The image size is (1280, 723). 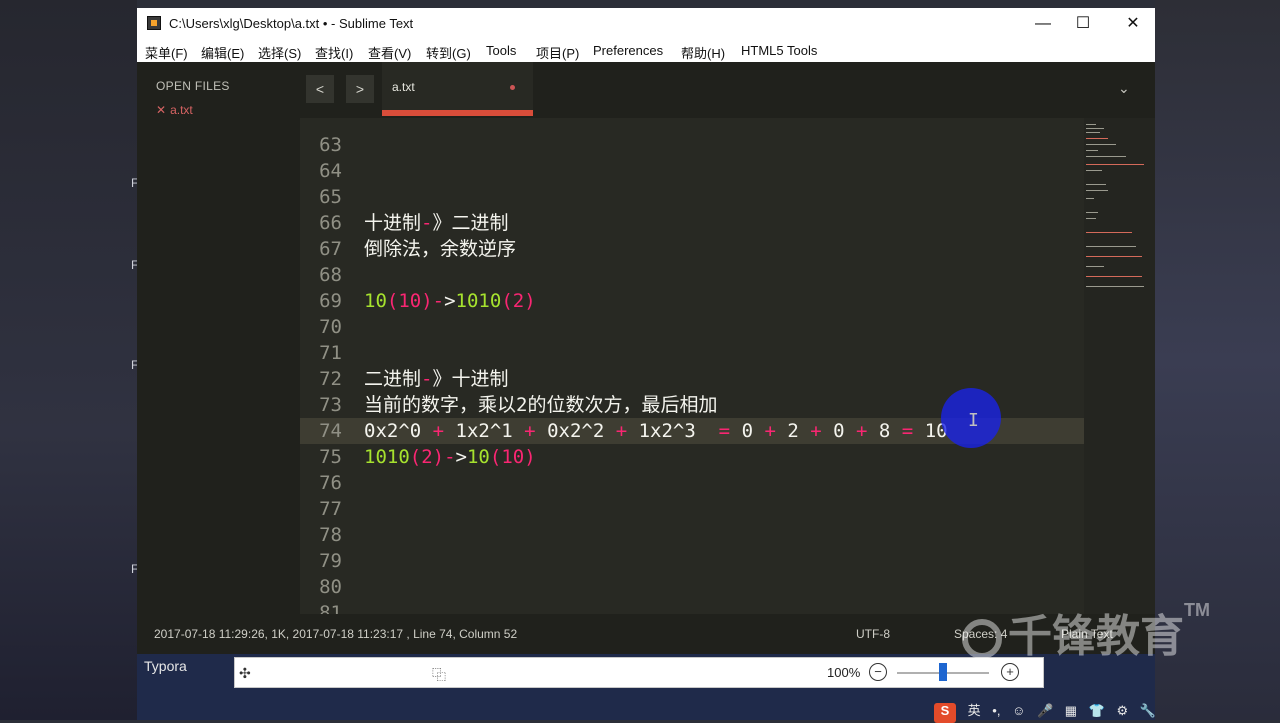 What do you see at coordinates (692, 509) in the screenshot?
I see `code-line: 77` at bounding box center [692, 509].